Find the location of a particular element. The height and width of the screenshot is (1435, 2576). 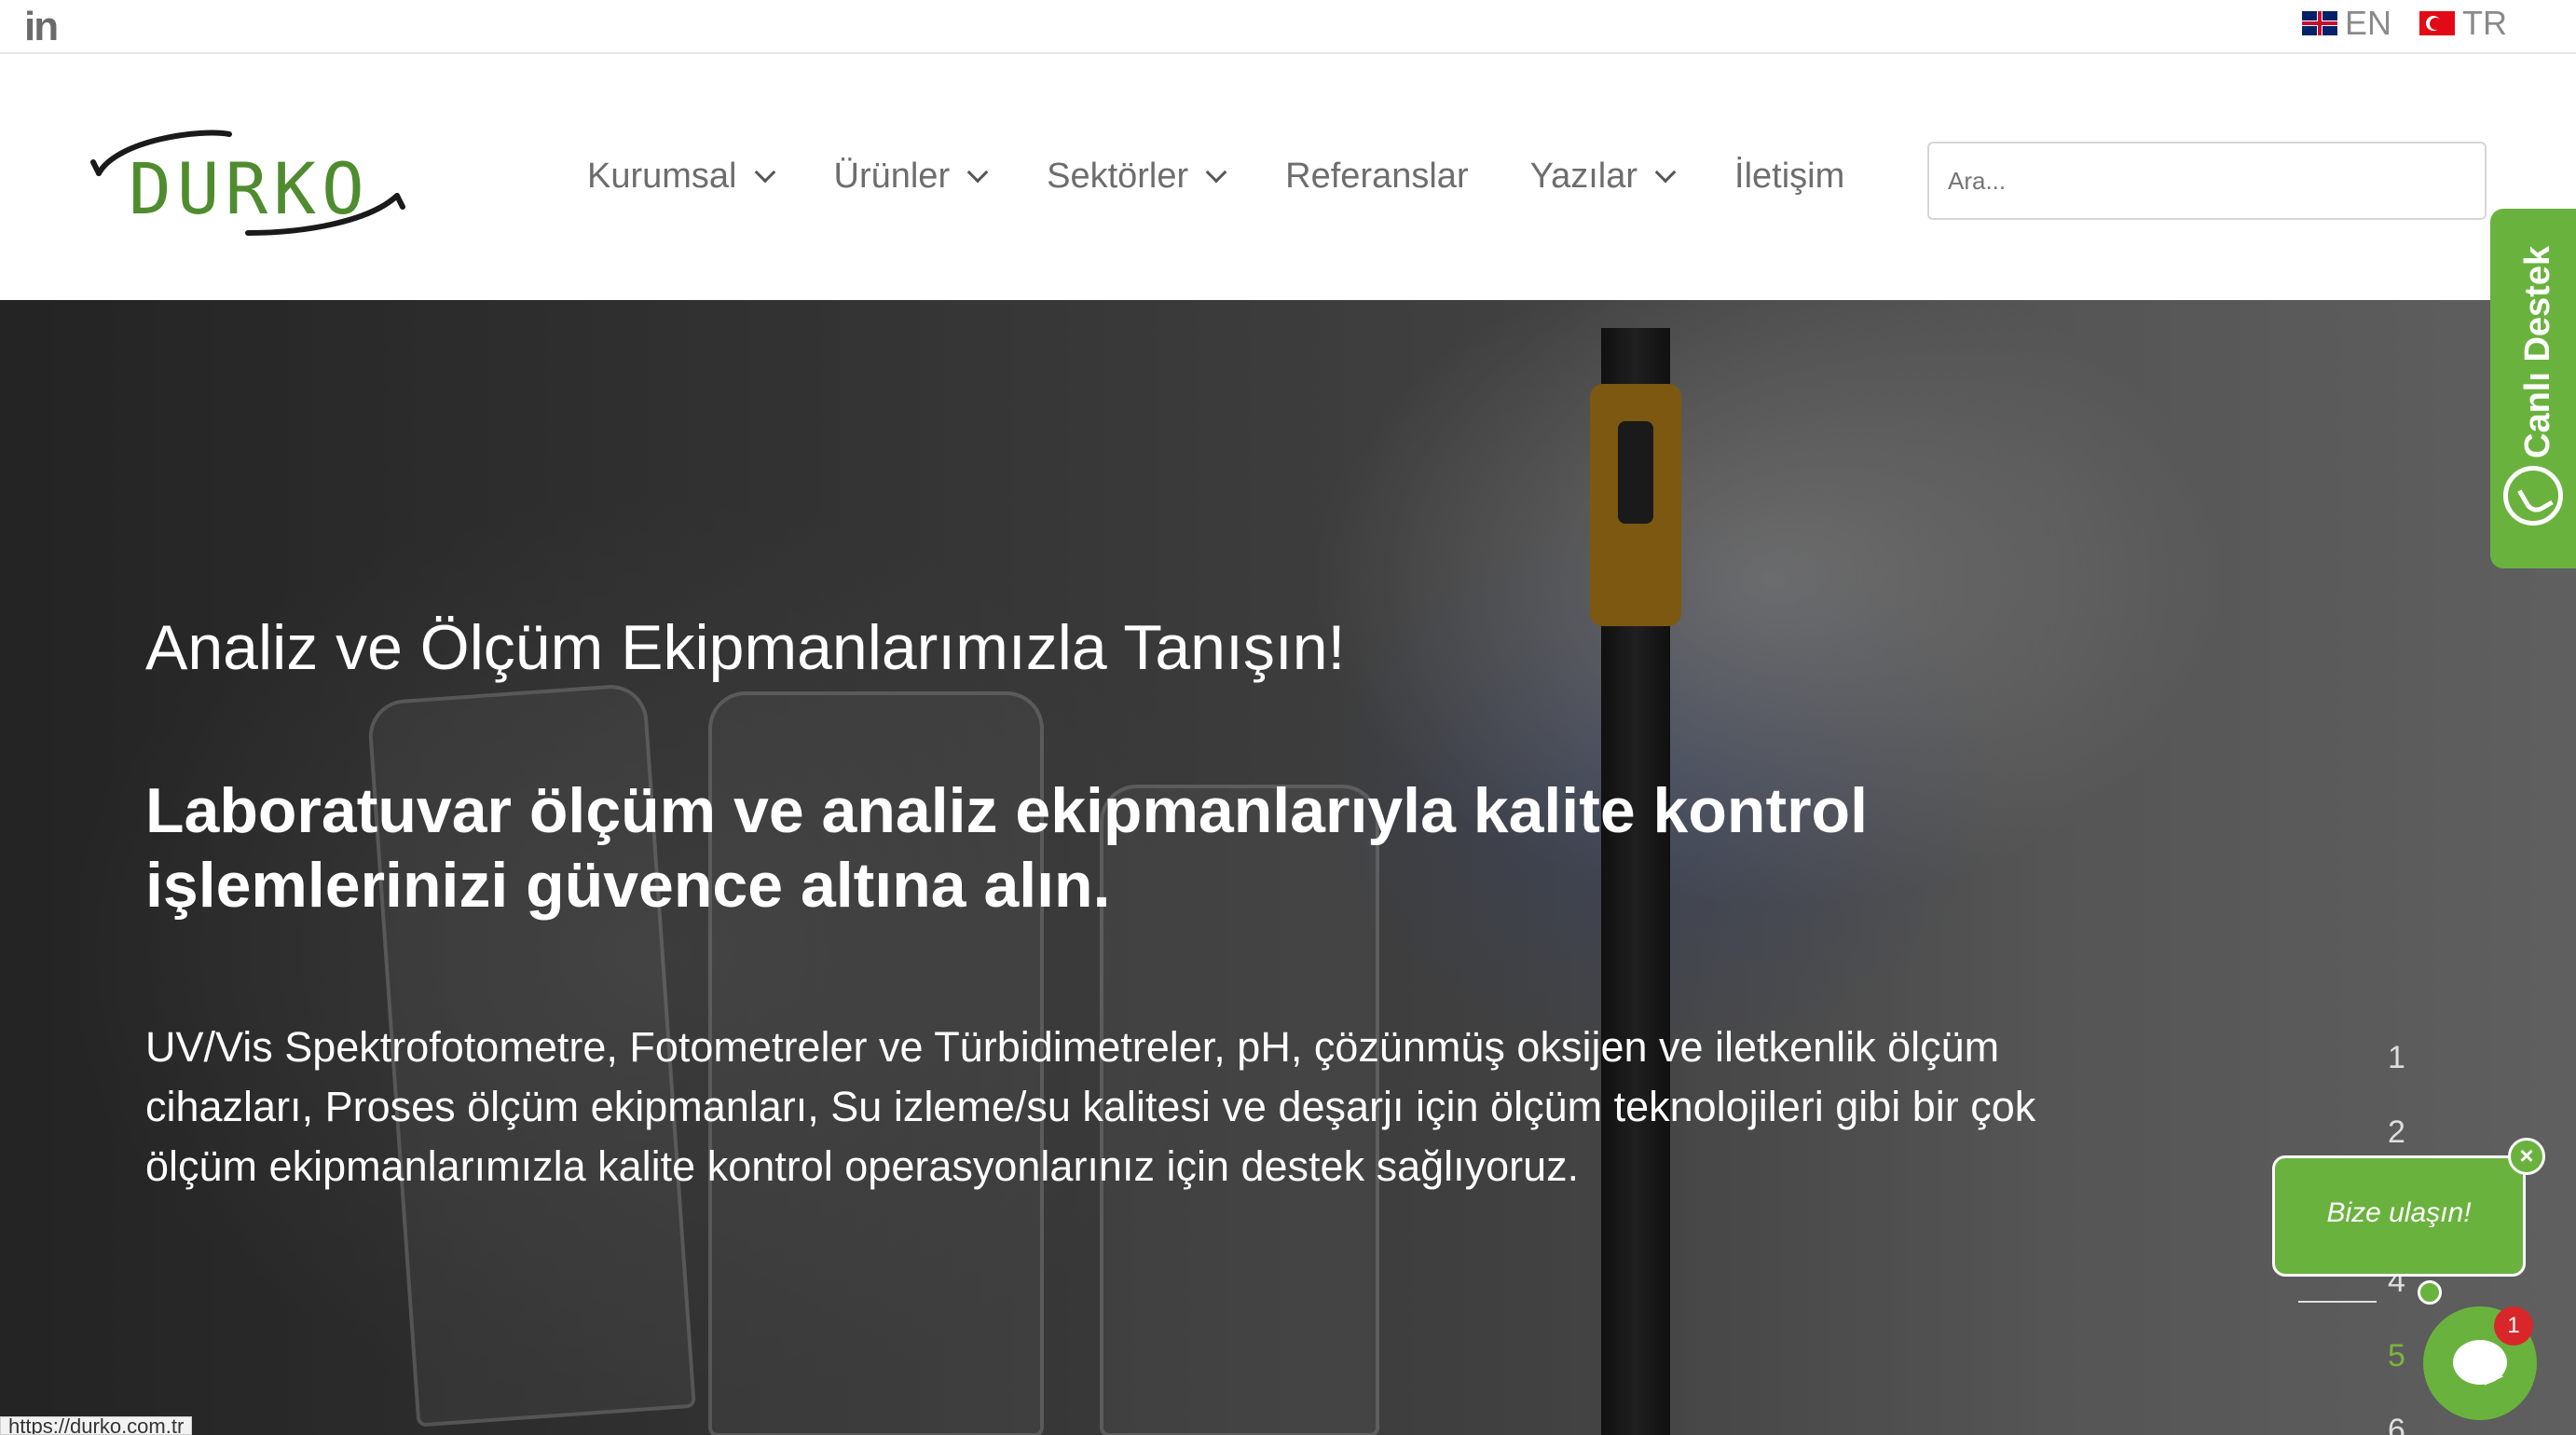

chat-pointer-dot is located at coordinates (2430, 1292).